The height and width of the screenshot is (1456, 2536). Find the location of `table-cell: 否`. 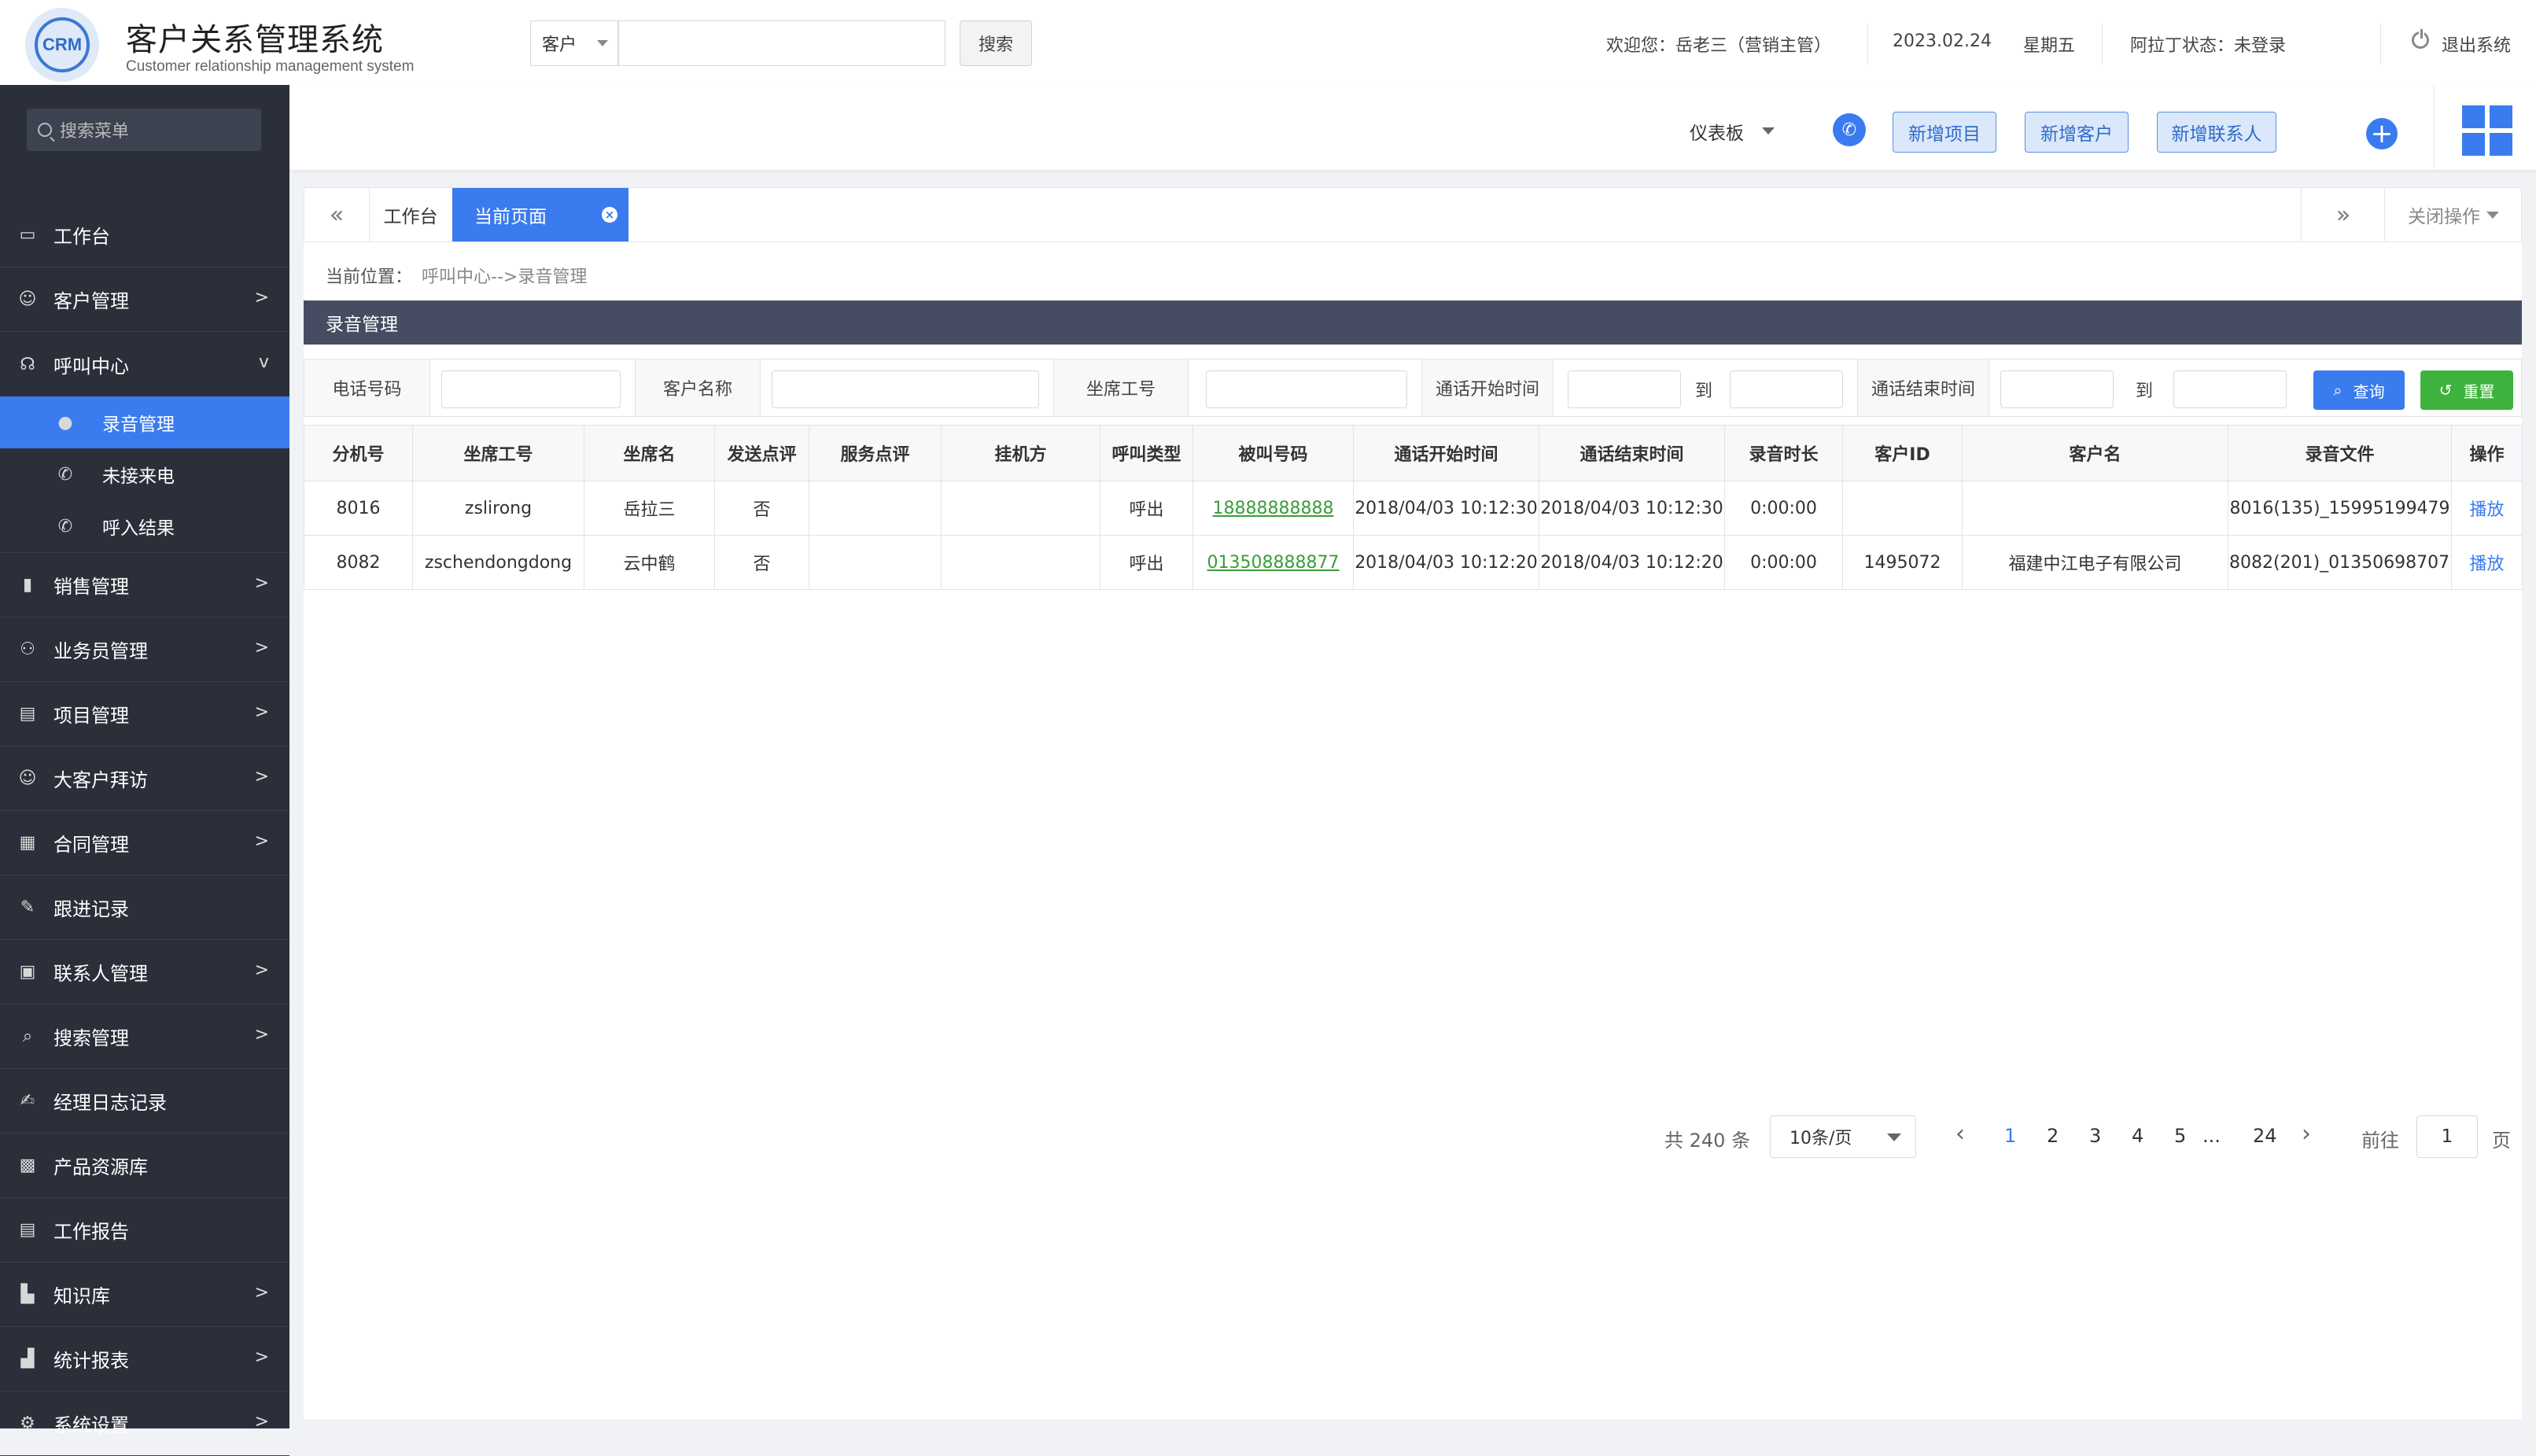

table-cell: 否 is located at coordinates (761, 508).